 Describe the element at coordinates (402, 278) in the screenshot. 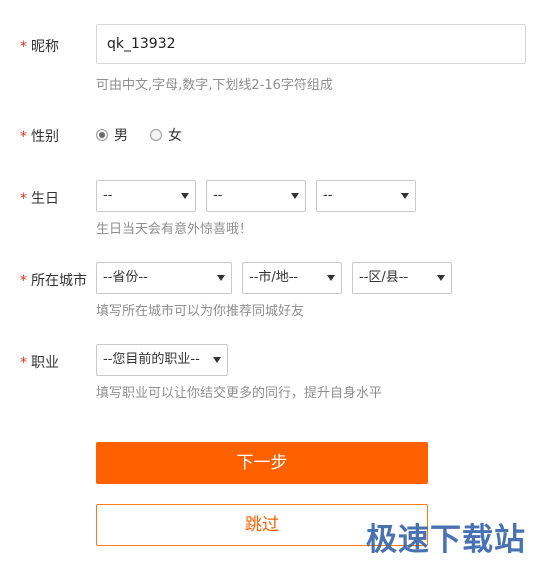

I see `district-select: --区/县--` at that location.